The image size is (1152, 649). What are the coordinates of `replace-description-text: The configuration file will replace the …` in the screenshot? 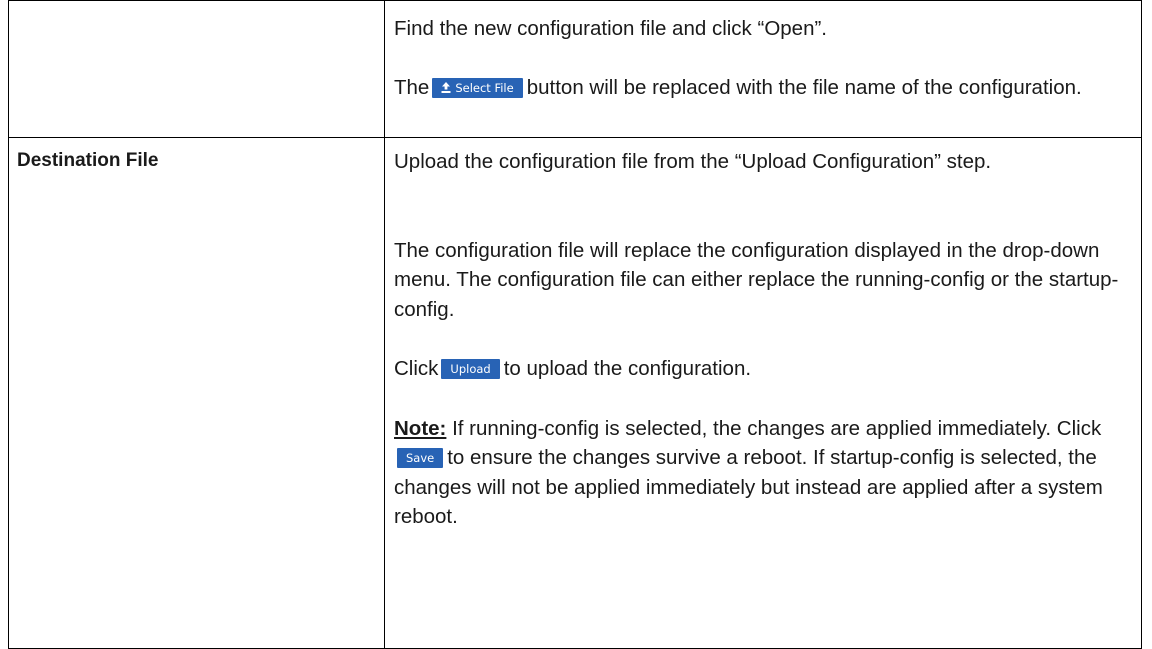 It's located at (756, 279).